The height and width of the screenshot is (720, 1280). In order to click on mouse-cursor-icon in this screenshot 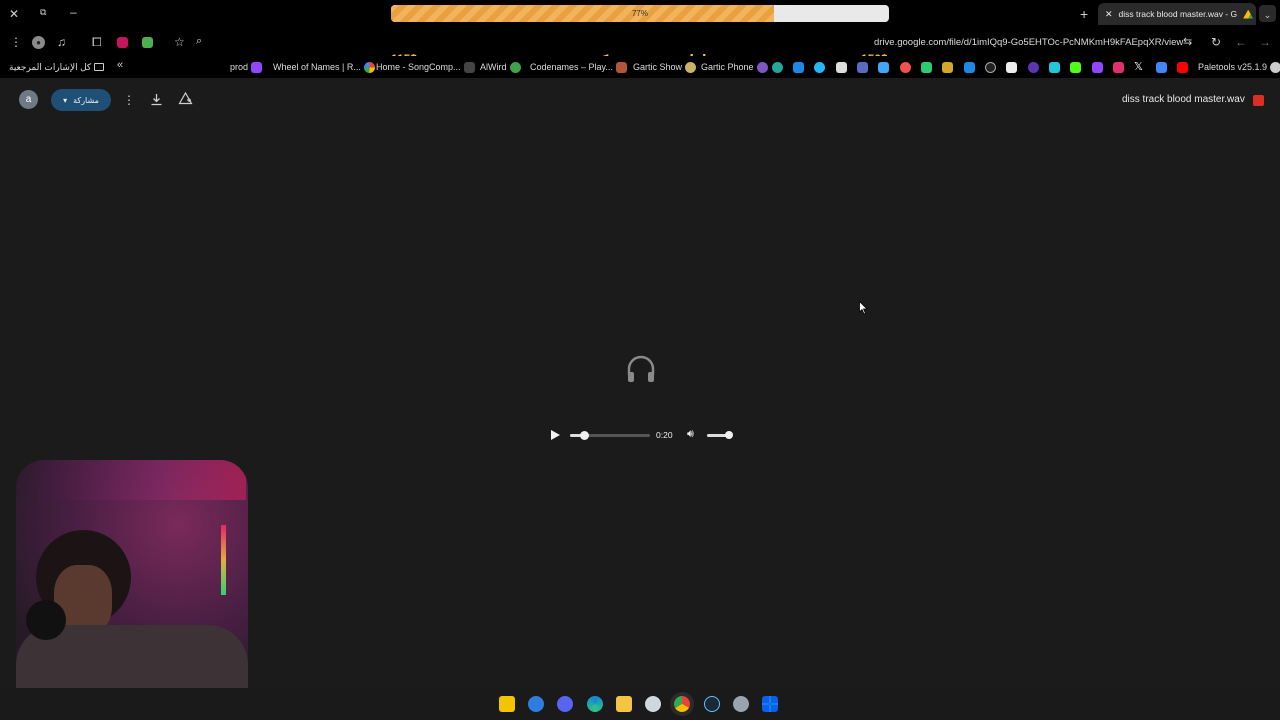, I will do `click(863, 308)`.